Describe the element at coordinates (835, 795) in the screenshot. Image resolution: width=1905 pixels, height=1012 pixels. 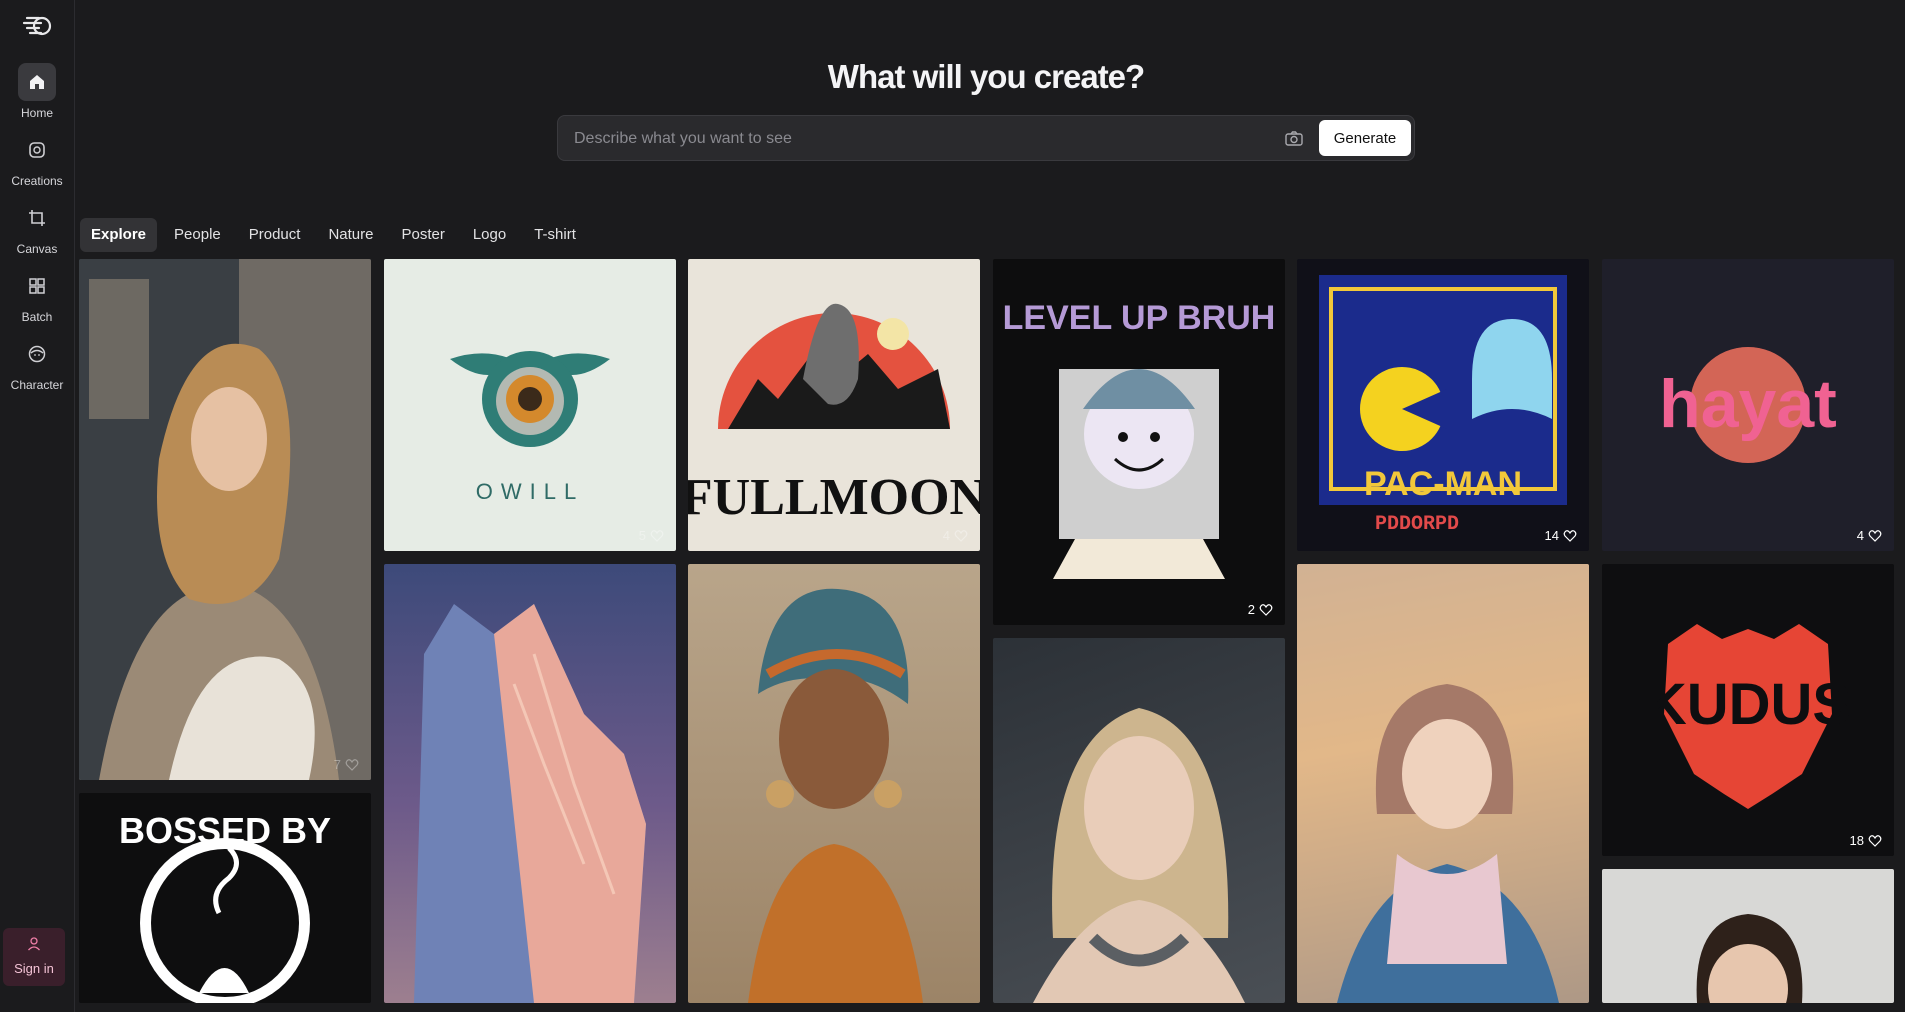
I see `woman-headwrap-image` at that location.